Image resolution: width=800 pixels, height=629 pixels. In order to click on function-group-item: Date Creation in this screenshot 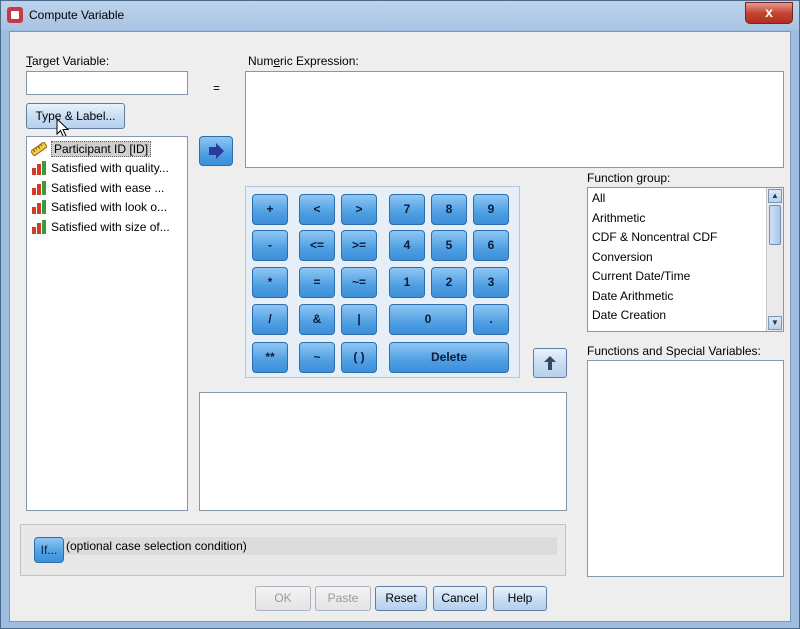, I will do `click(629, 316)`.